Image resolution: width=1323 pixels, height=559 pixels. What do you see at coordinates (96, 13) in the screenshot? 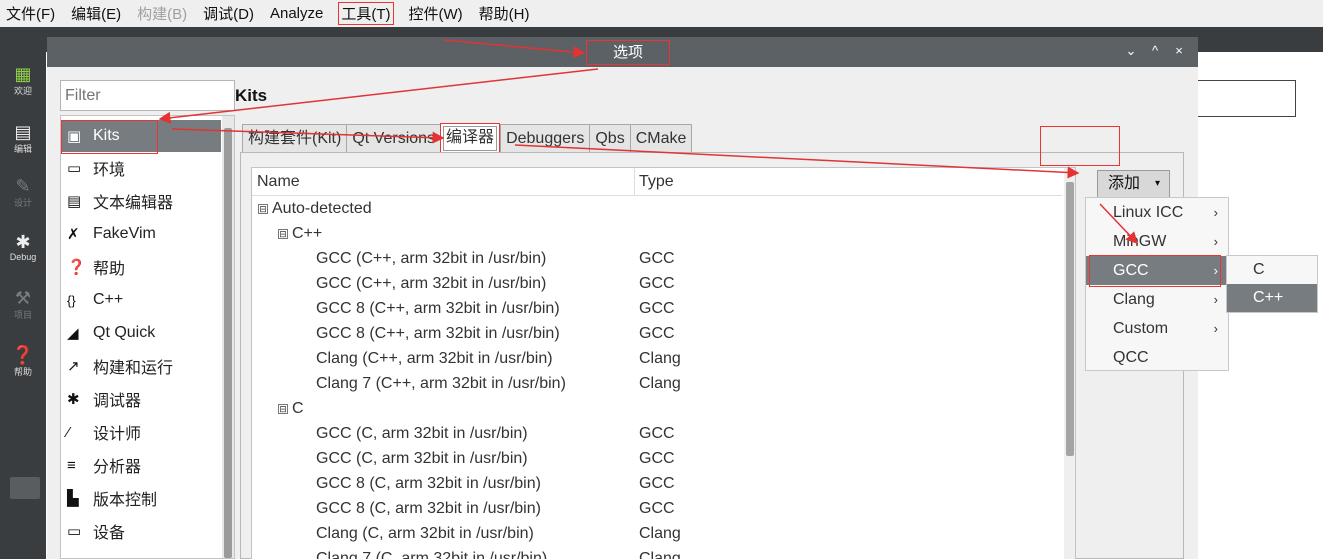
I see `menu-edit: 编辑(E)` at bounding box center [96, 13].